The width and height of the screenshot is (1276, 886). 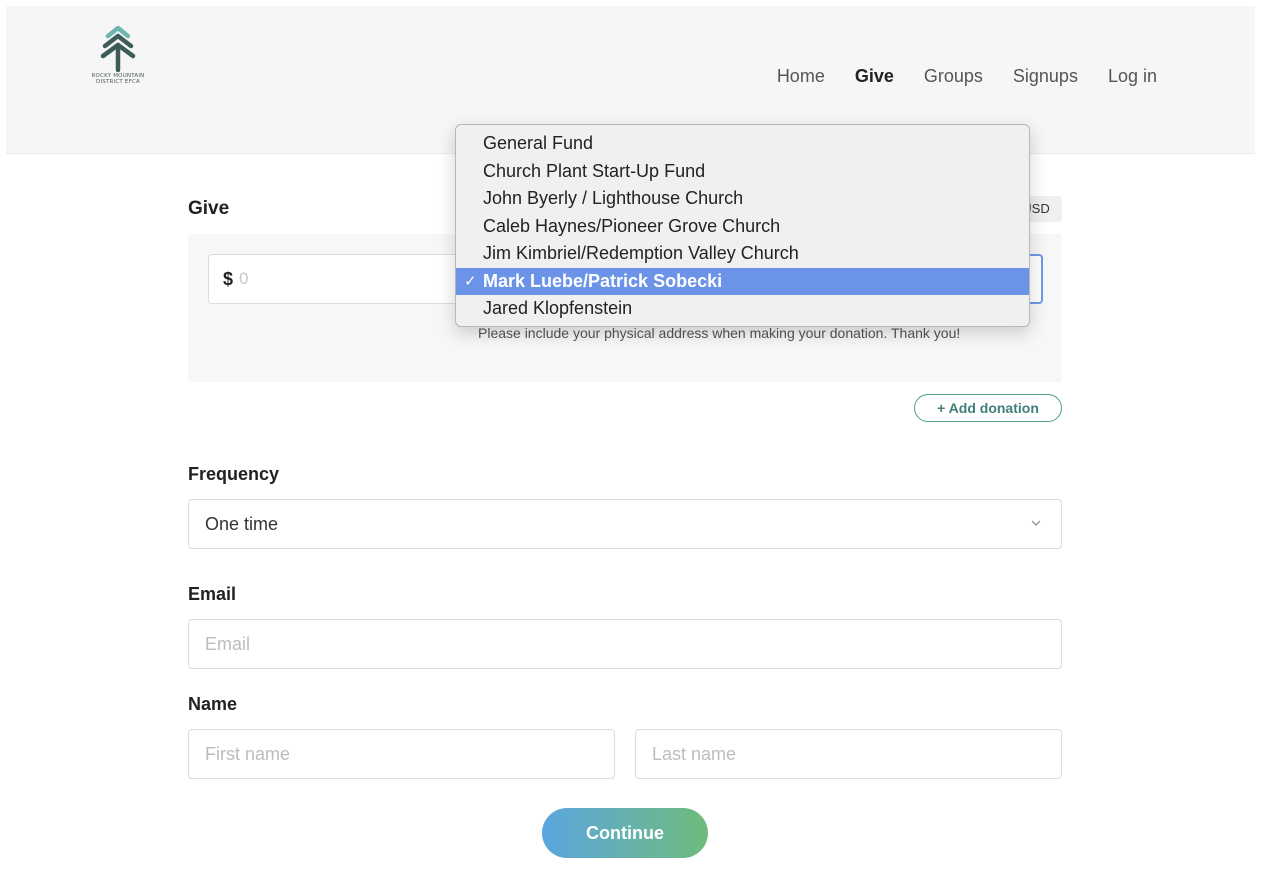 What do you see at coordinates (848, 754) in the screenshot?
I see `last-name-field: Last name` at bounding box center [848, 754].